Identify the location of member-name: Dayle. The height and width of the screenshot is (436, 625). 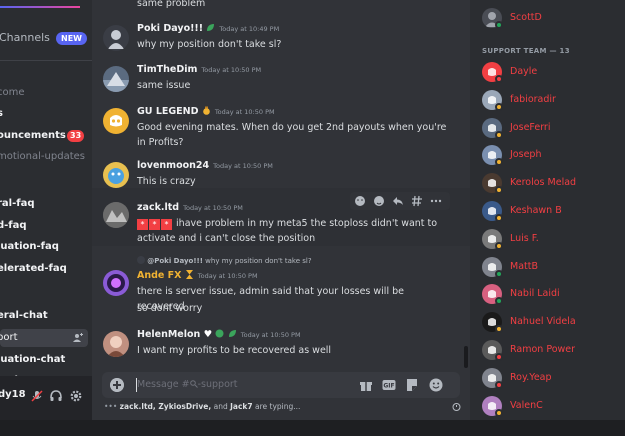
(524, 71).